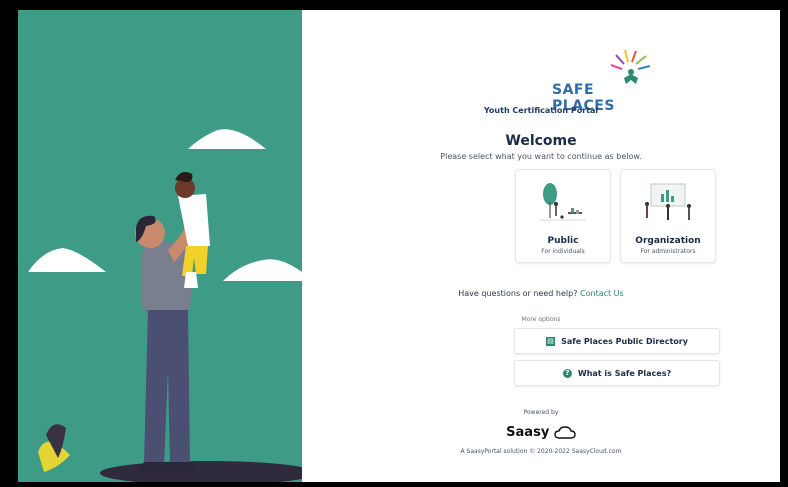  What do you see at coordinates (563, 202) in the screenshot?
I see `public-illustration-icon` at bounding box center [563, 202].